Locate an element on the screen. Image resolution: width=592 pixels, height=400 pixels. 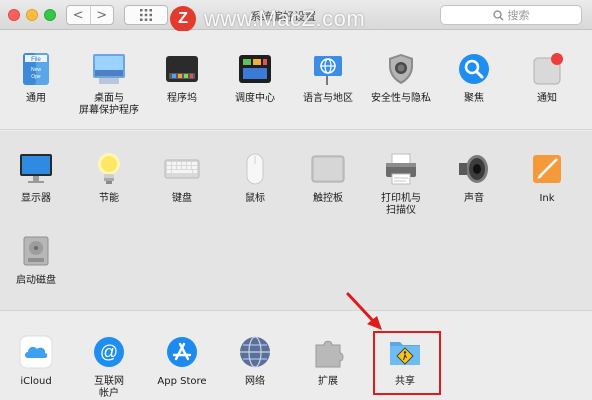
pref-mouse: 鼠标 is located at coordinates (255, 178).